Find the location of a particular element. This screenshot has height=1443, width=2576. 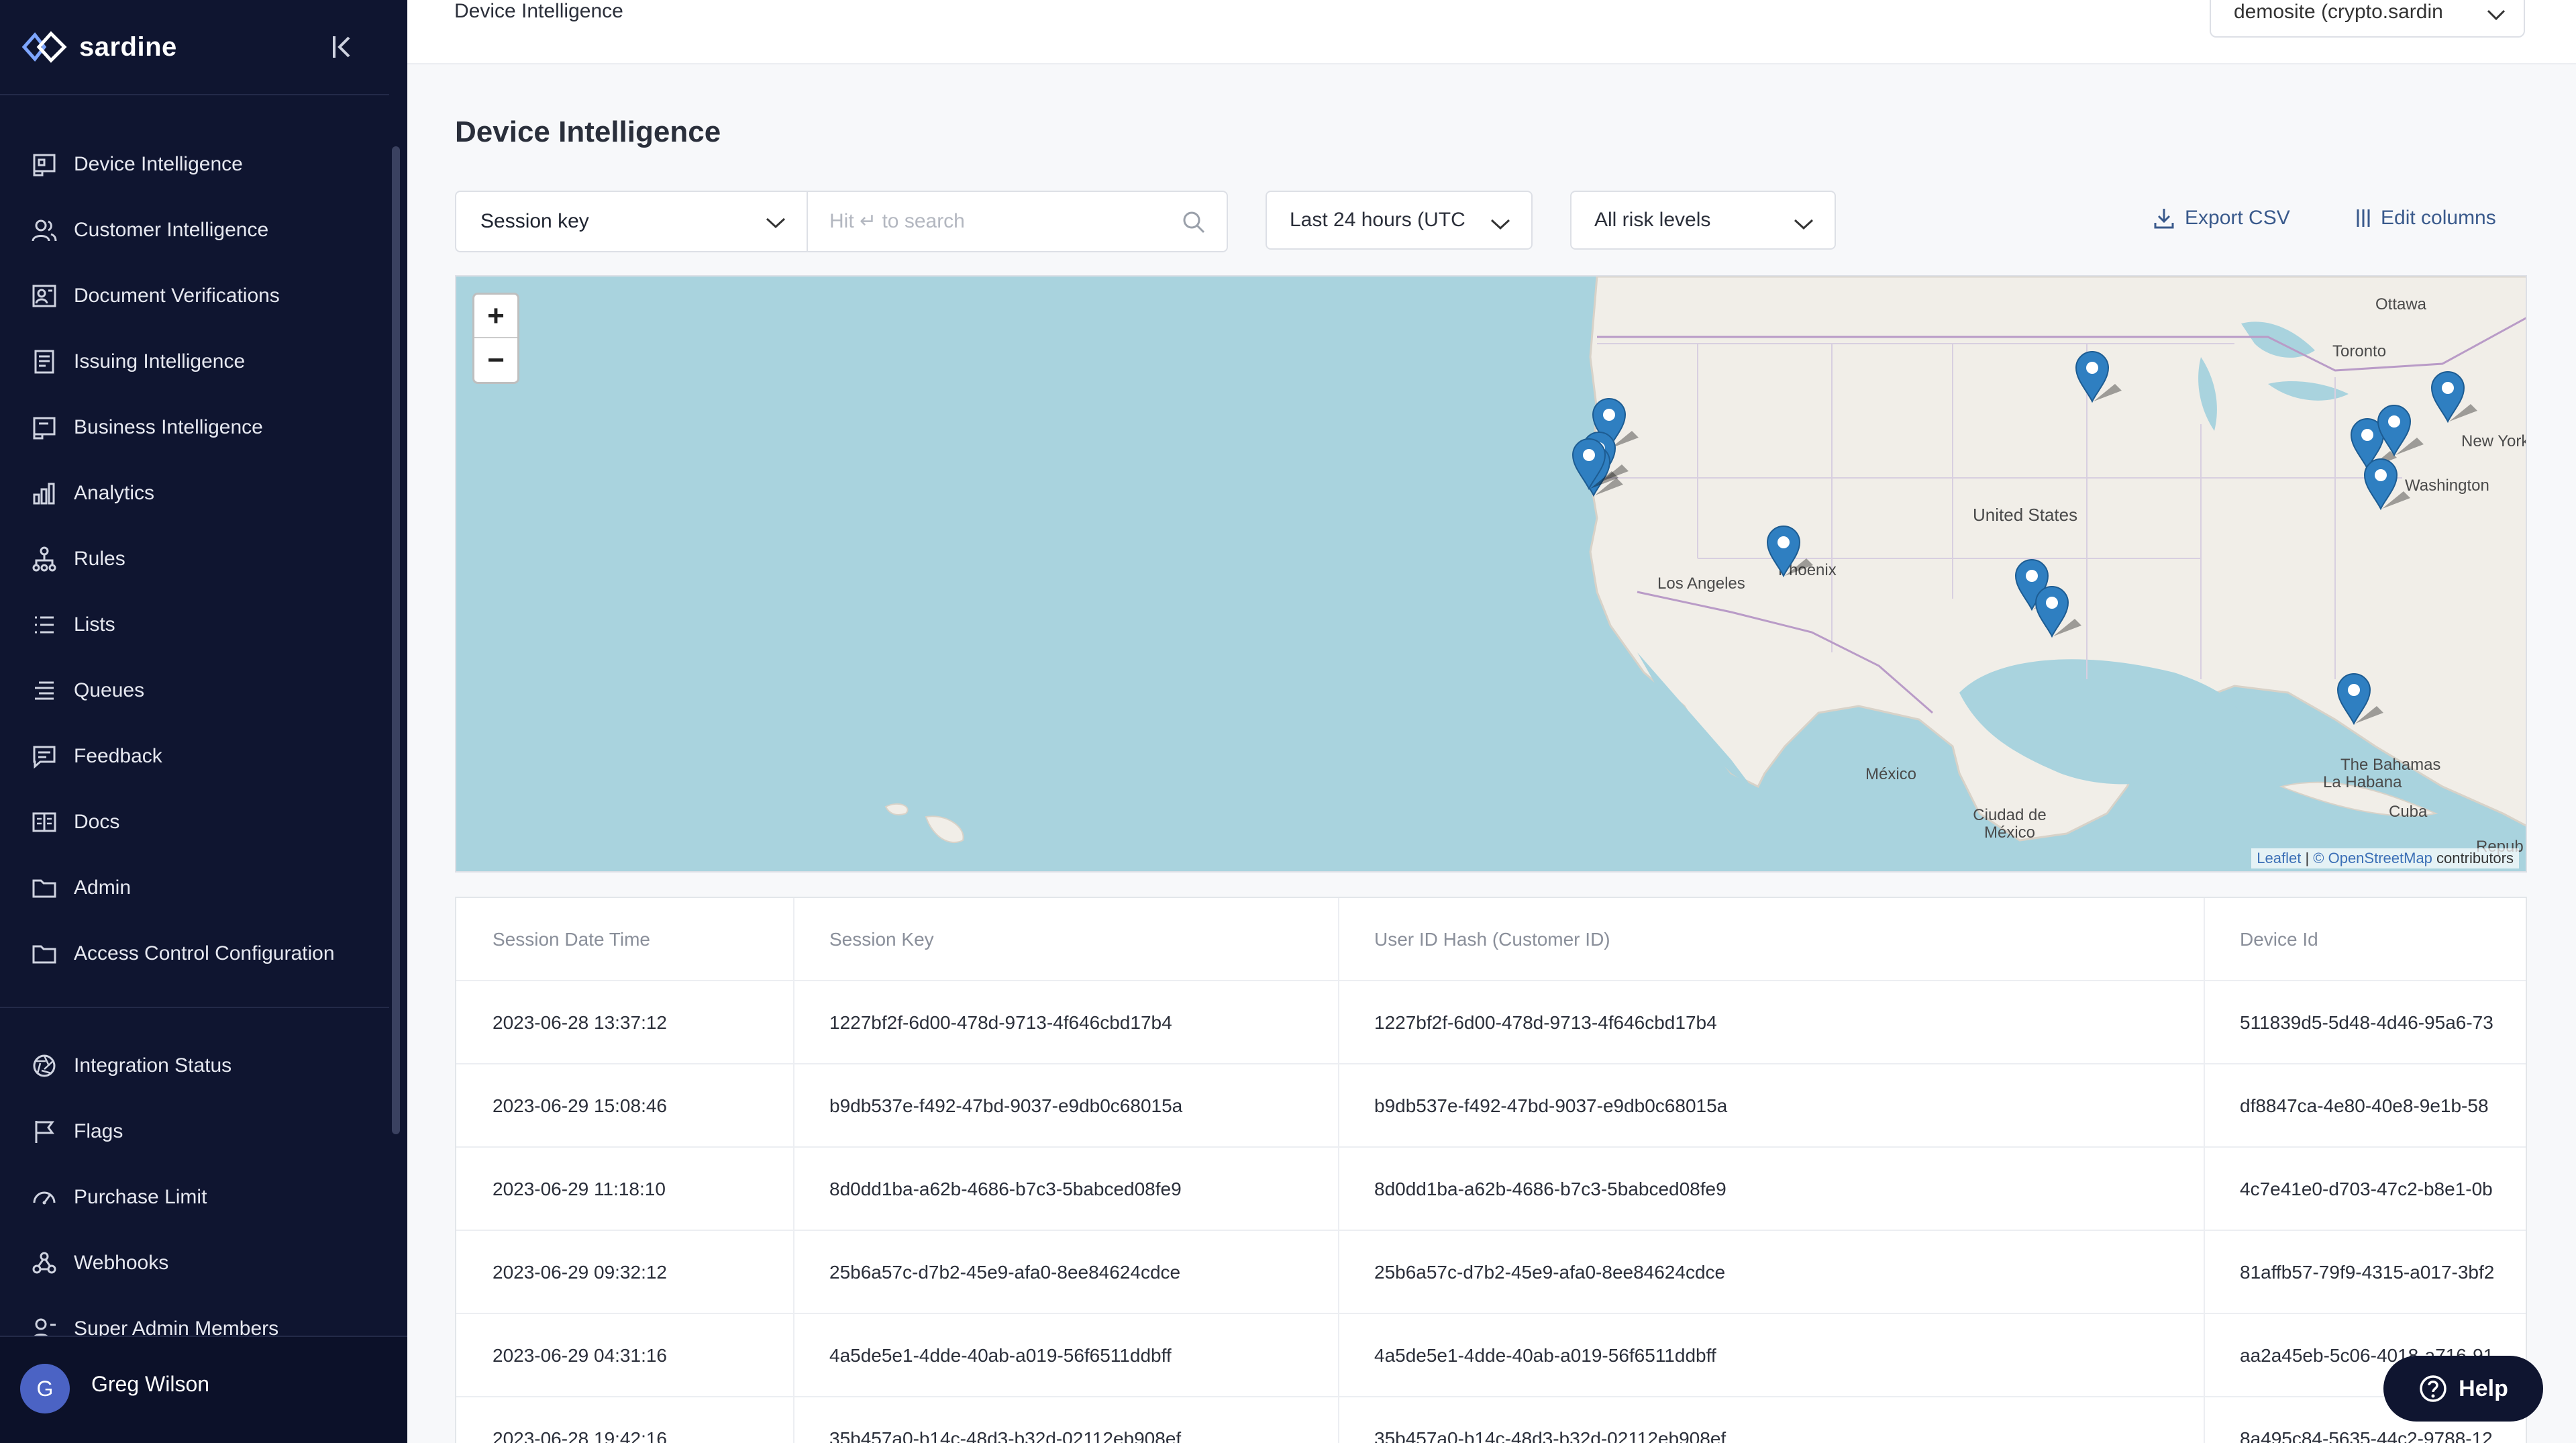

collapse-icon is located at coordinates (341, 47).